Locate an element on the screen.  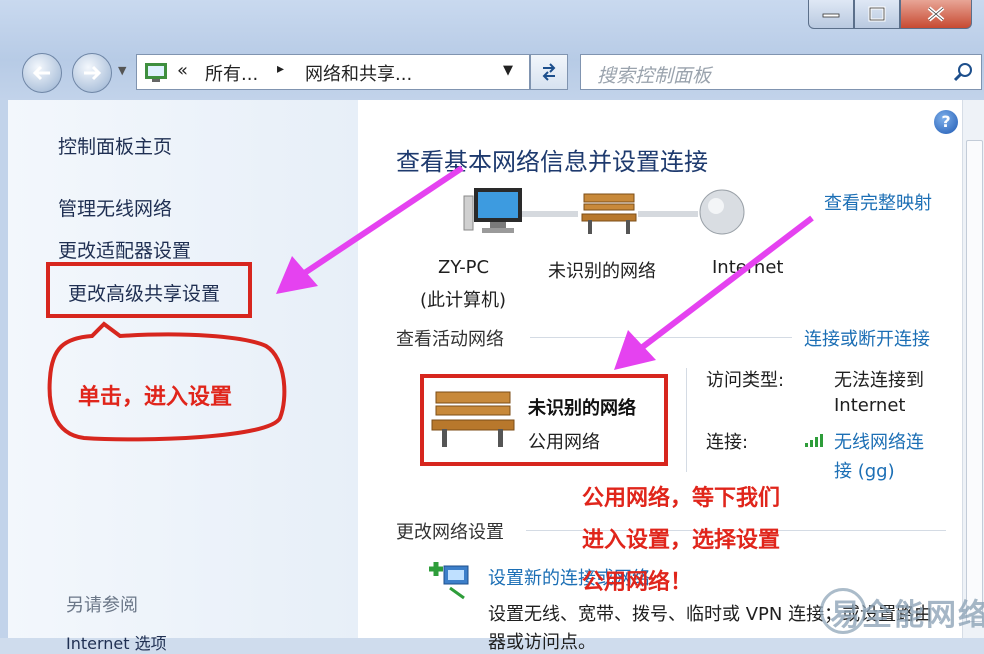
refresh-icon is located at coordinates (549, 72).